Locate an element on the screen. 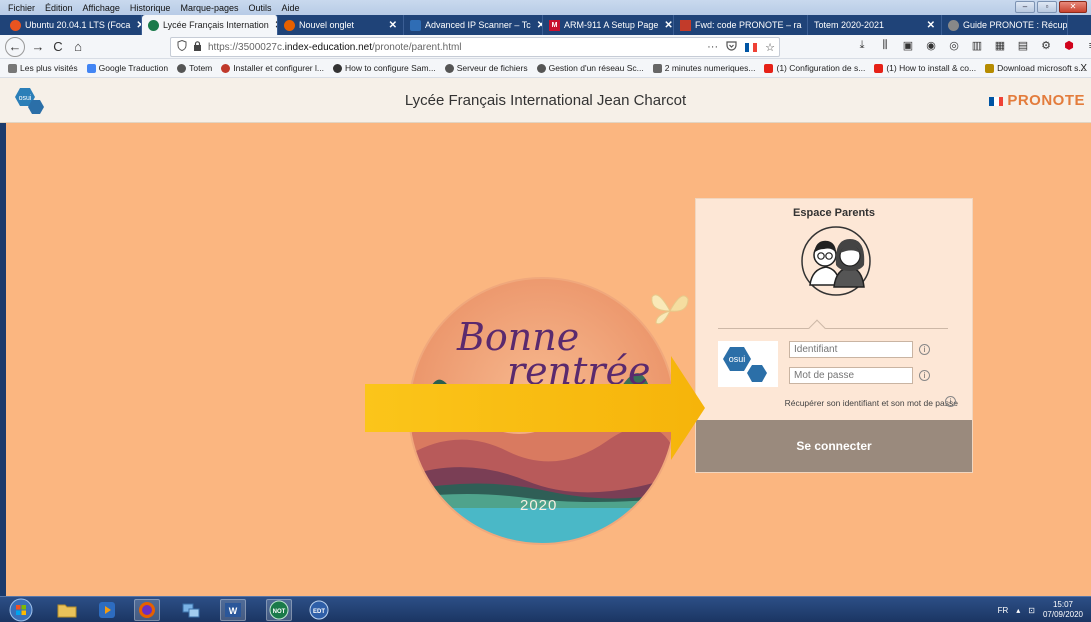 This screenshot has height=622, width=1091. sidebar-icon: ▣ is located at coordinates (908, 45).